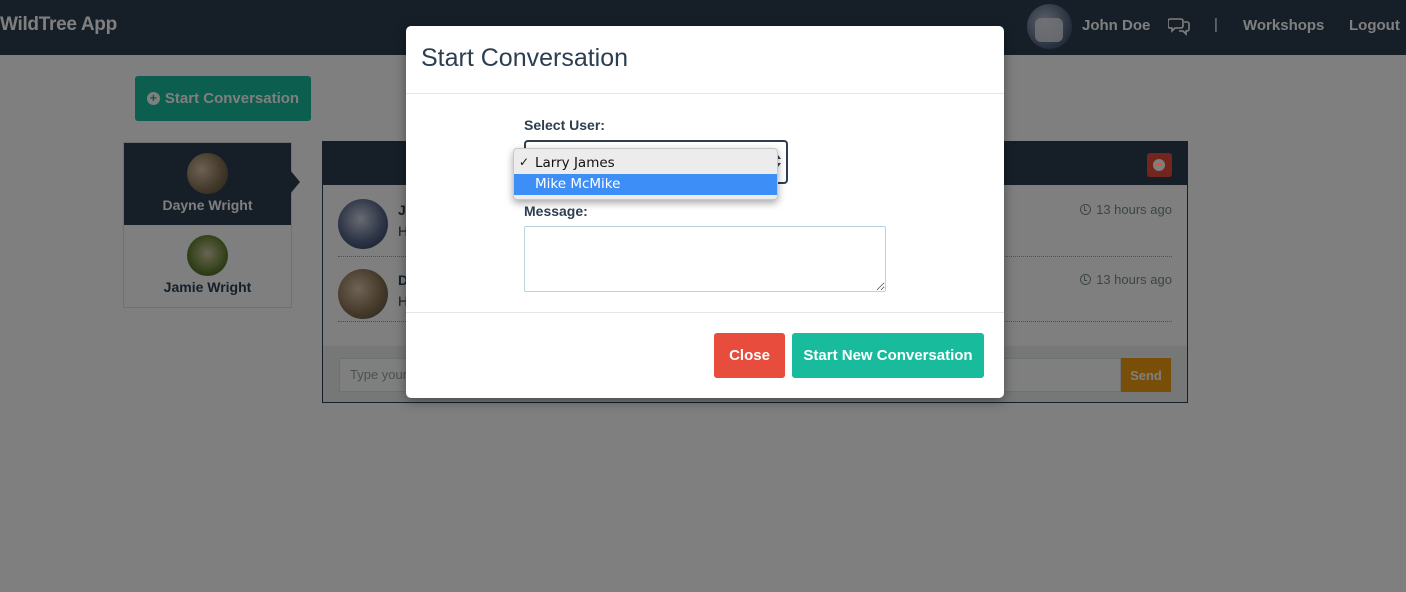  I want to click on select-user-options: ✓ Larry James Mike McMike, so click(645, 174).